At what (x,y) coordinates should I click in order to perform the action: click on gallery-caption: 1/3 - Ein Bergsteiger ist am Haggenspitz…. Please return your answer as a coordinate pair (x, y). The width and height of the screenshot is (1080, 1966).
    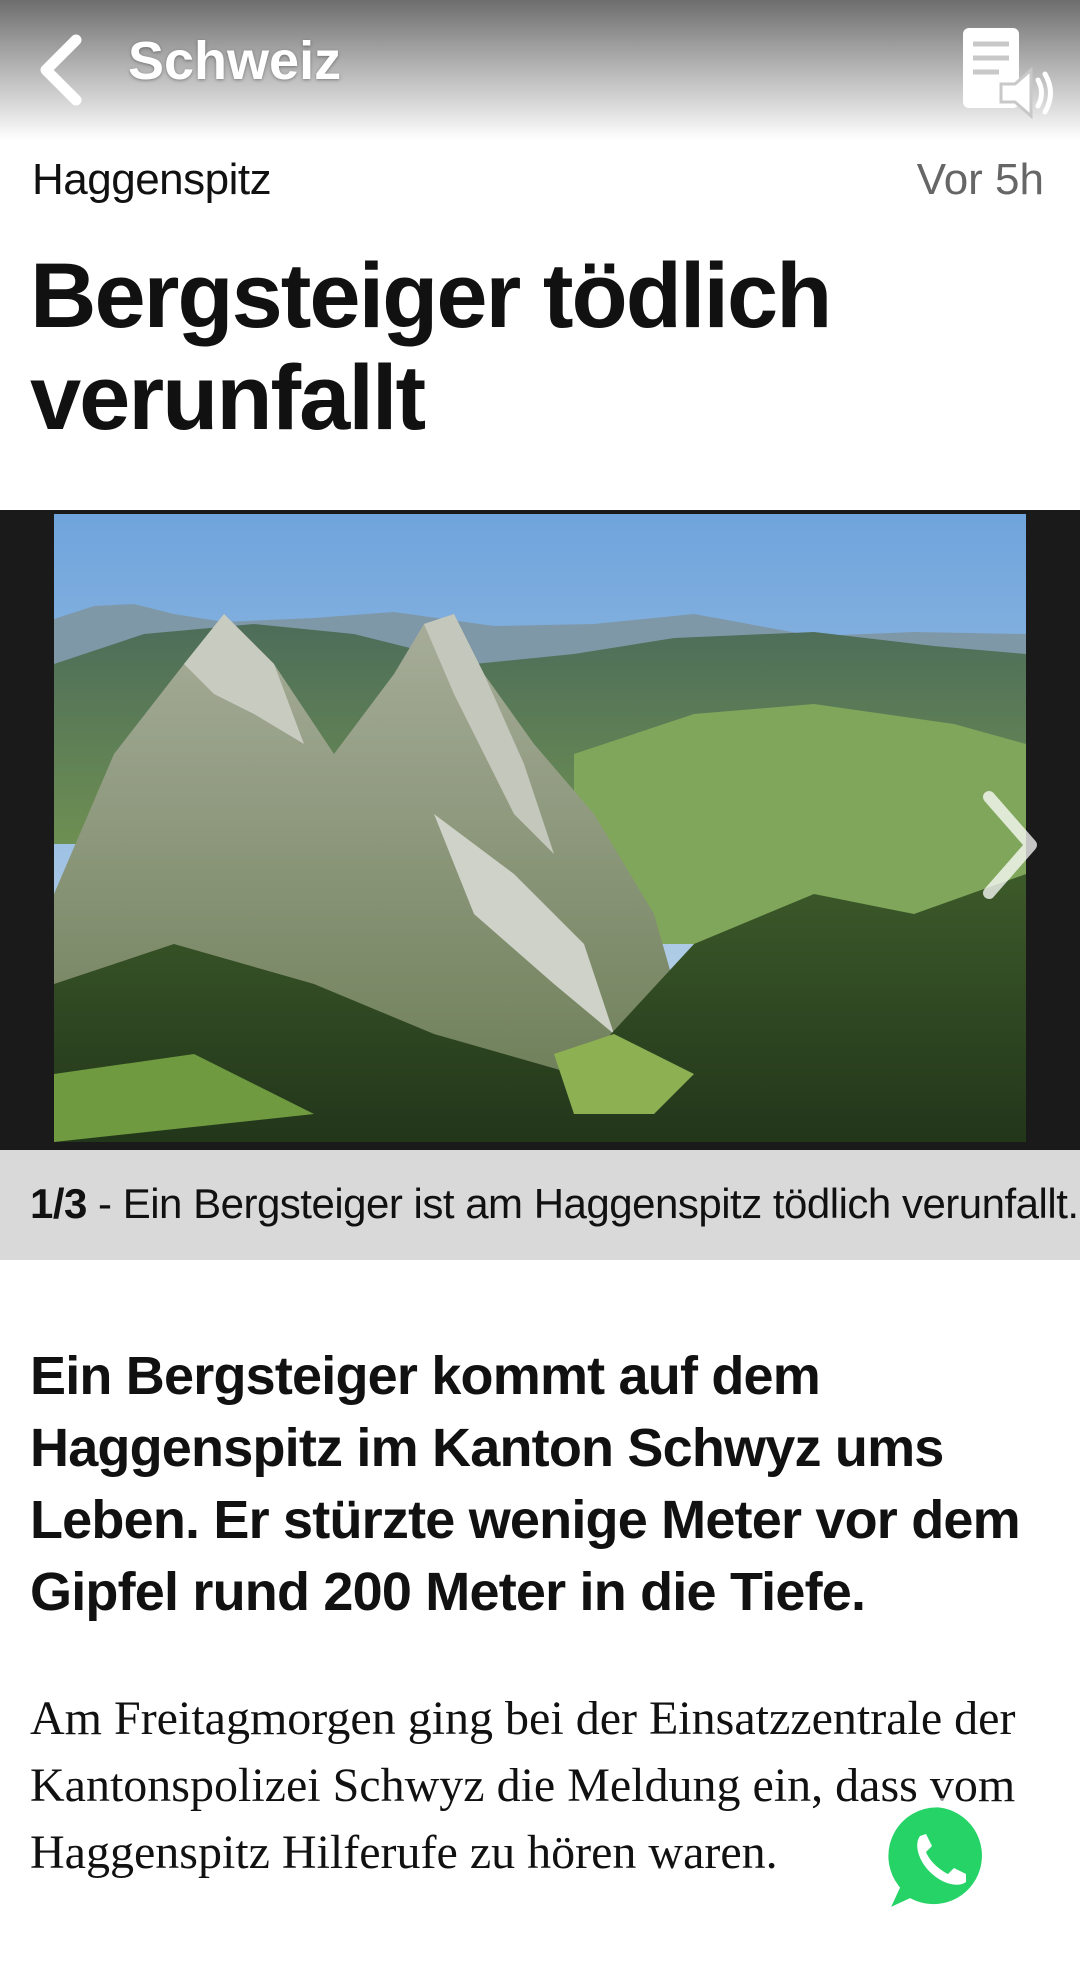
    Looking at the image, I should click on (554, 1204).